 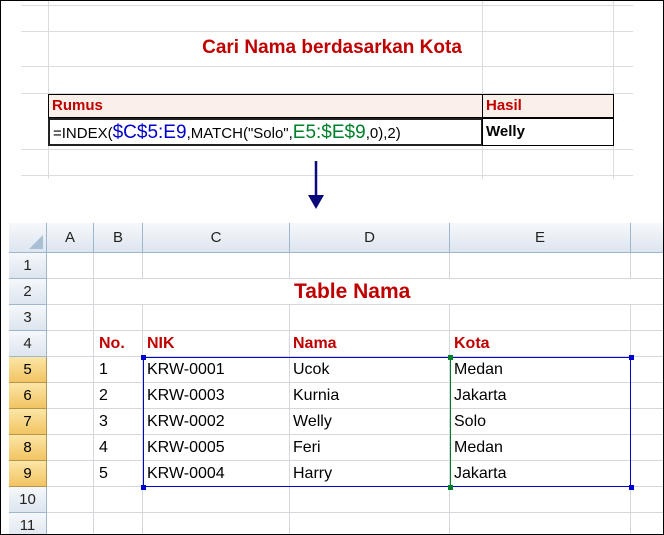 What do you see at coordinates (28, 474) in the screenshot?
I see `row-header-9: 9` at bounding box center [28, 474].